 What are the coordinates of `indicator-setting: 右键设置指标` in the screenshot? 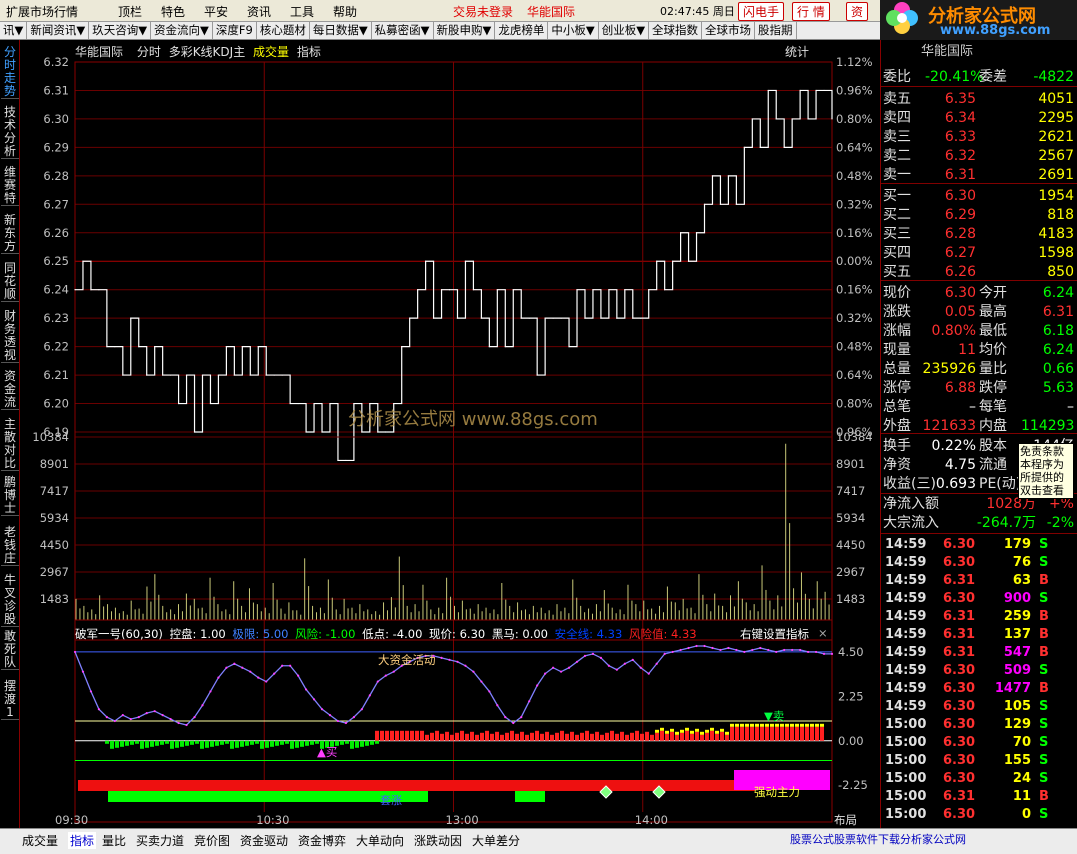 It's located at (774, 634).